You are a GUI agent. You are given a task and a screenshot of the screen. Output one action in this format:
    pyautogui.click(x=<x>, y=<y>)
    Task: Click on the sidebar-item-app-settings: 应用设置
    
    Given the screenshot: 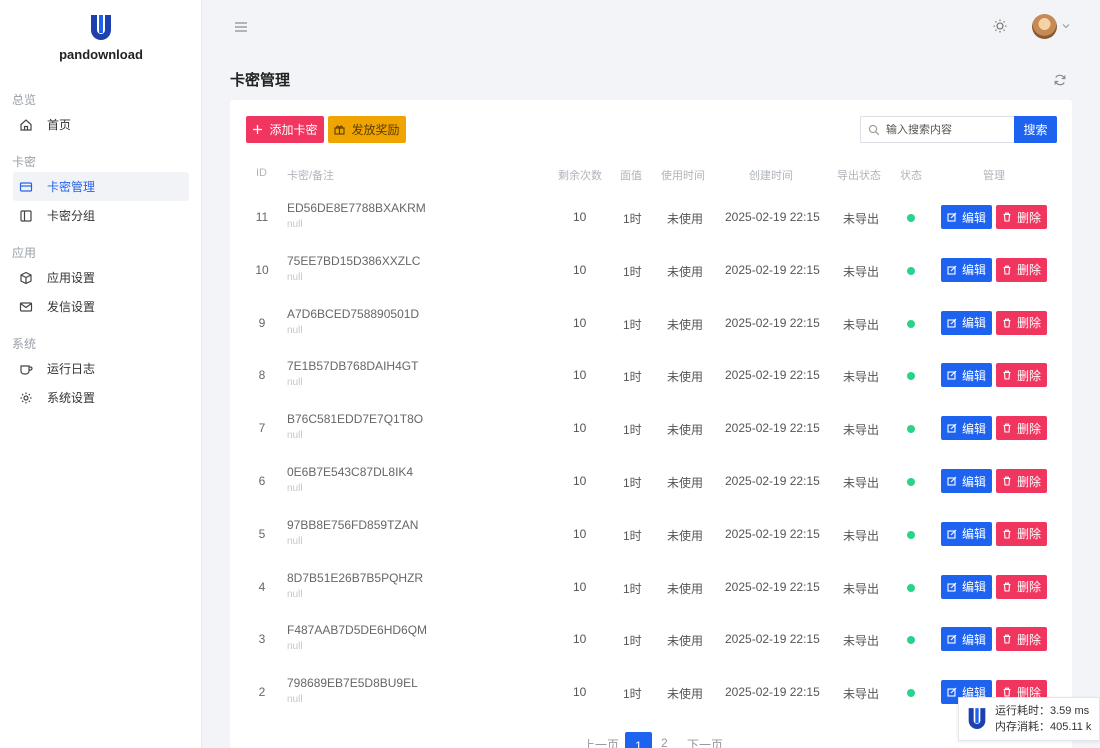 What is the action you would take?
    pyautogui.click(x=101, y=277)
    